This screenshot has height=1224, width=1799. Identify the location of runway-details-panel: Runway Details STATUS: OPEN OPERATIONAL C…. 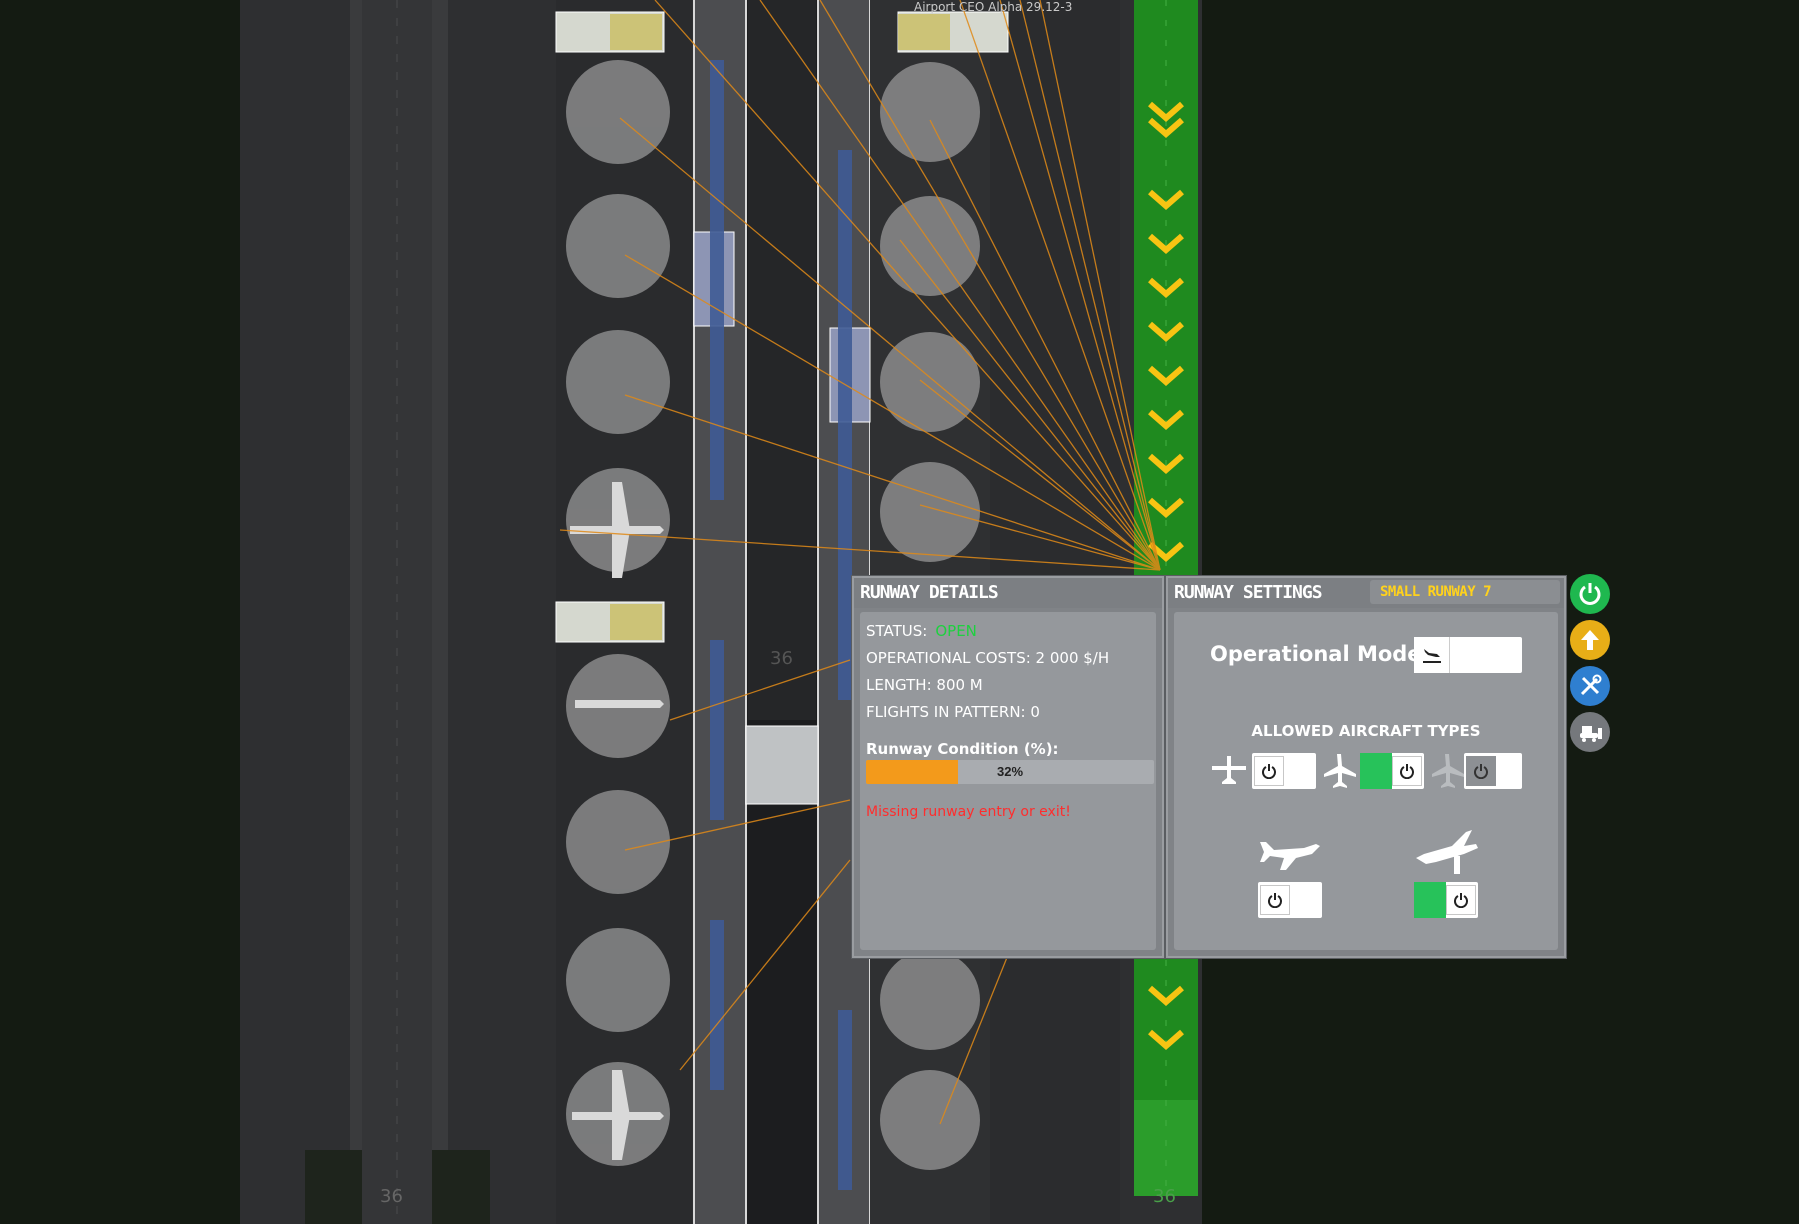
(1008, 767).